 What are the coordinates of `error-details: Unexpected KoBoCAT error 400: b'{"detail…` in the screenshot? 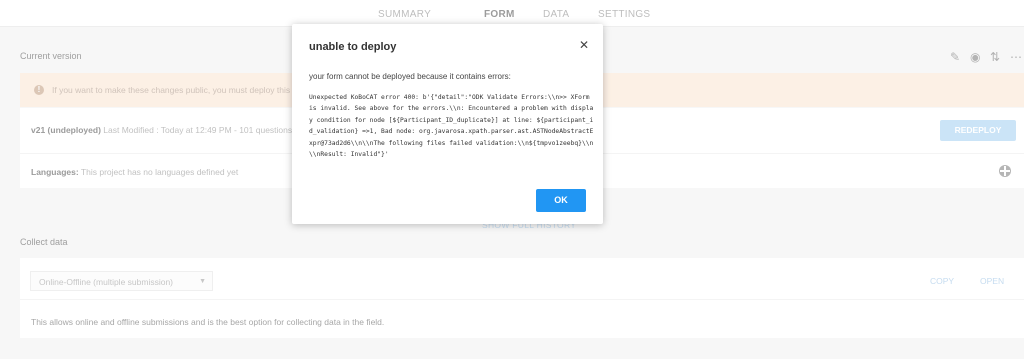 It's located at (451, 126).